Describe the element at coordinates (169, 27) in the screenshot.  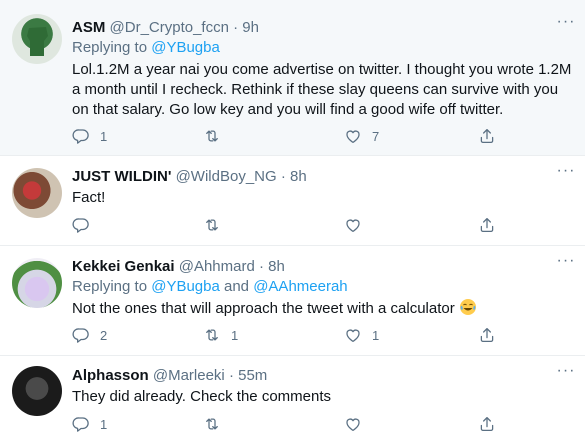
I see `user-handle: @Dr_Crypto_fccn` at that location.